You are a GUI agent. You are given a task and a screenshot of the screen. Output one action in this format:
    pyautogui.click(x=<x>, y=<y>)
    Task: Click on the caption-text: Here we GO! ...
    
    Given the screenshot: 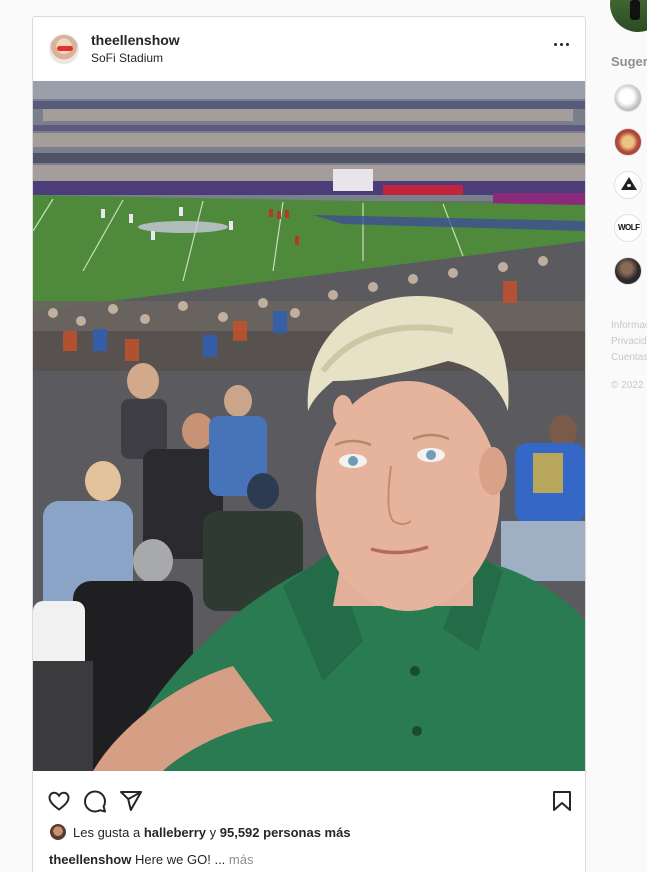 What is the action you would take?
    pyautogui.click(x=180, y=859)
    